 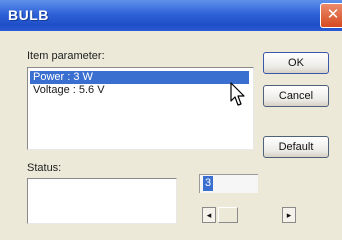 I want to click on slider-left-arrow-button: ◂, so click(x=209, y=215).